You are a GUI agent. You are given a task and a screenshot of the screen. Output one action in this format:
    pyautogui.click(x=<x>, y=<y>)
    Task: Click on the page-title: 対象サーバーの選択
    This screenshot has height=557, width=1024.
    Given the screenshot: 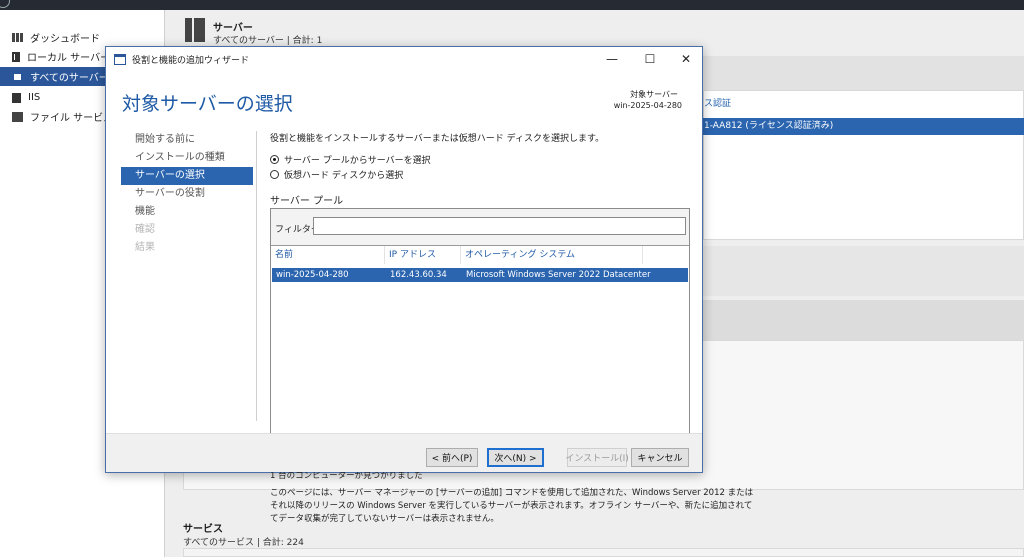 What is the action you would take?
    pyautogui.click(x=207, y=104)
    